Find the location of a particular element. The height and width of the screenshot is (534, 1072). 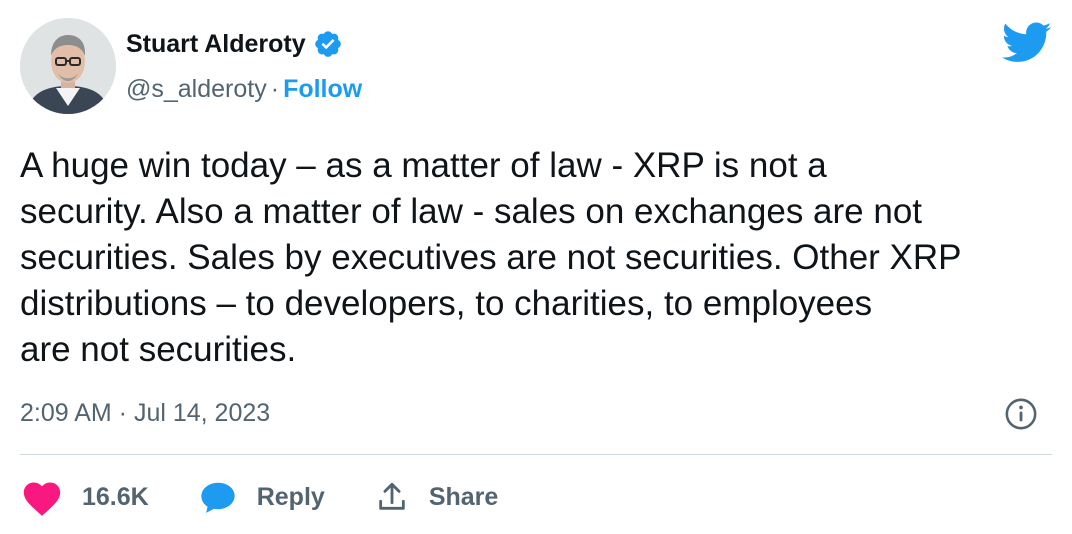

share-label: Share is located at coordinates (463, 497).